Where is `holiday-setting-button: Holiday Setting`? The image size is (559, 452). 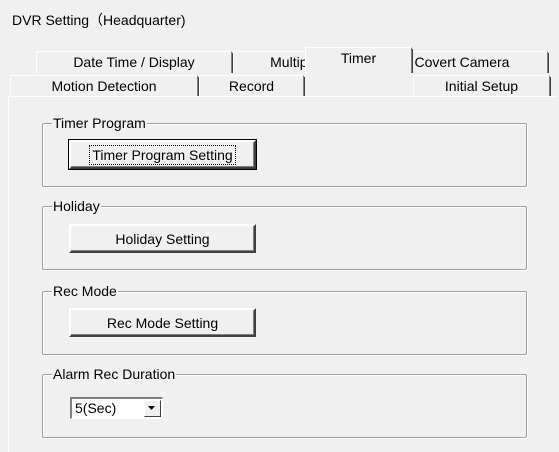
holiday-setting-button: Holiday Setting is located at coordinates (162, 238).